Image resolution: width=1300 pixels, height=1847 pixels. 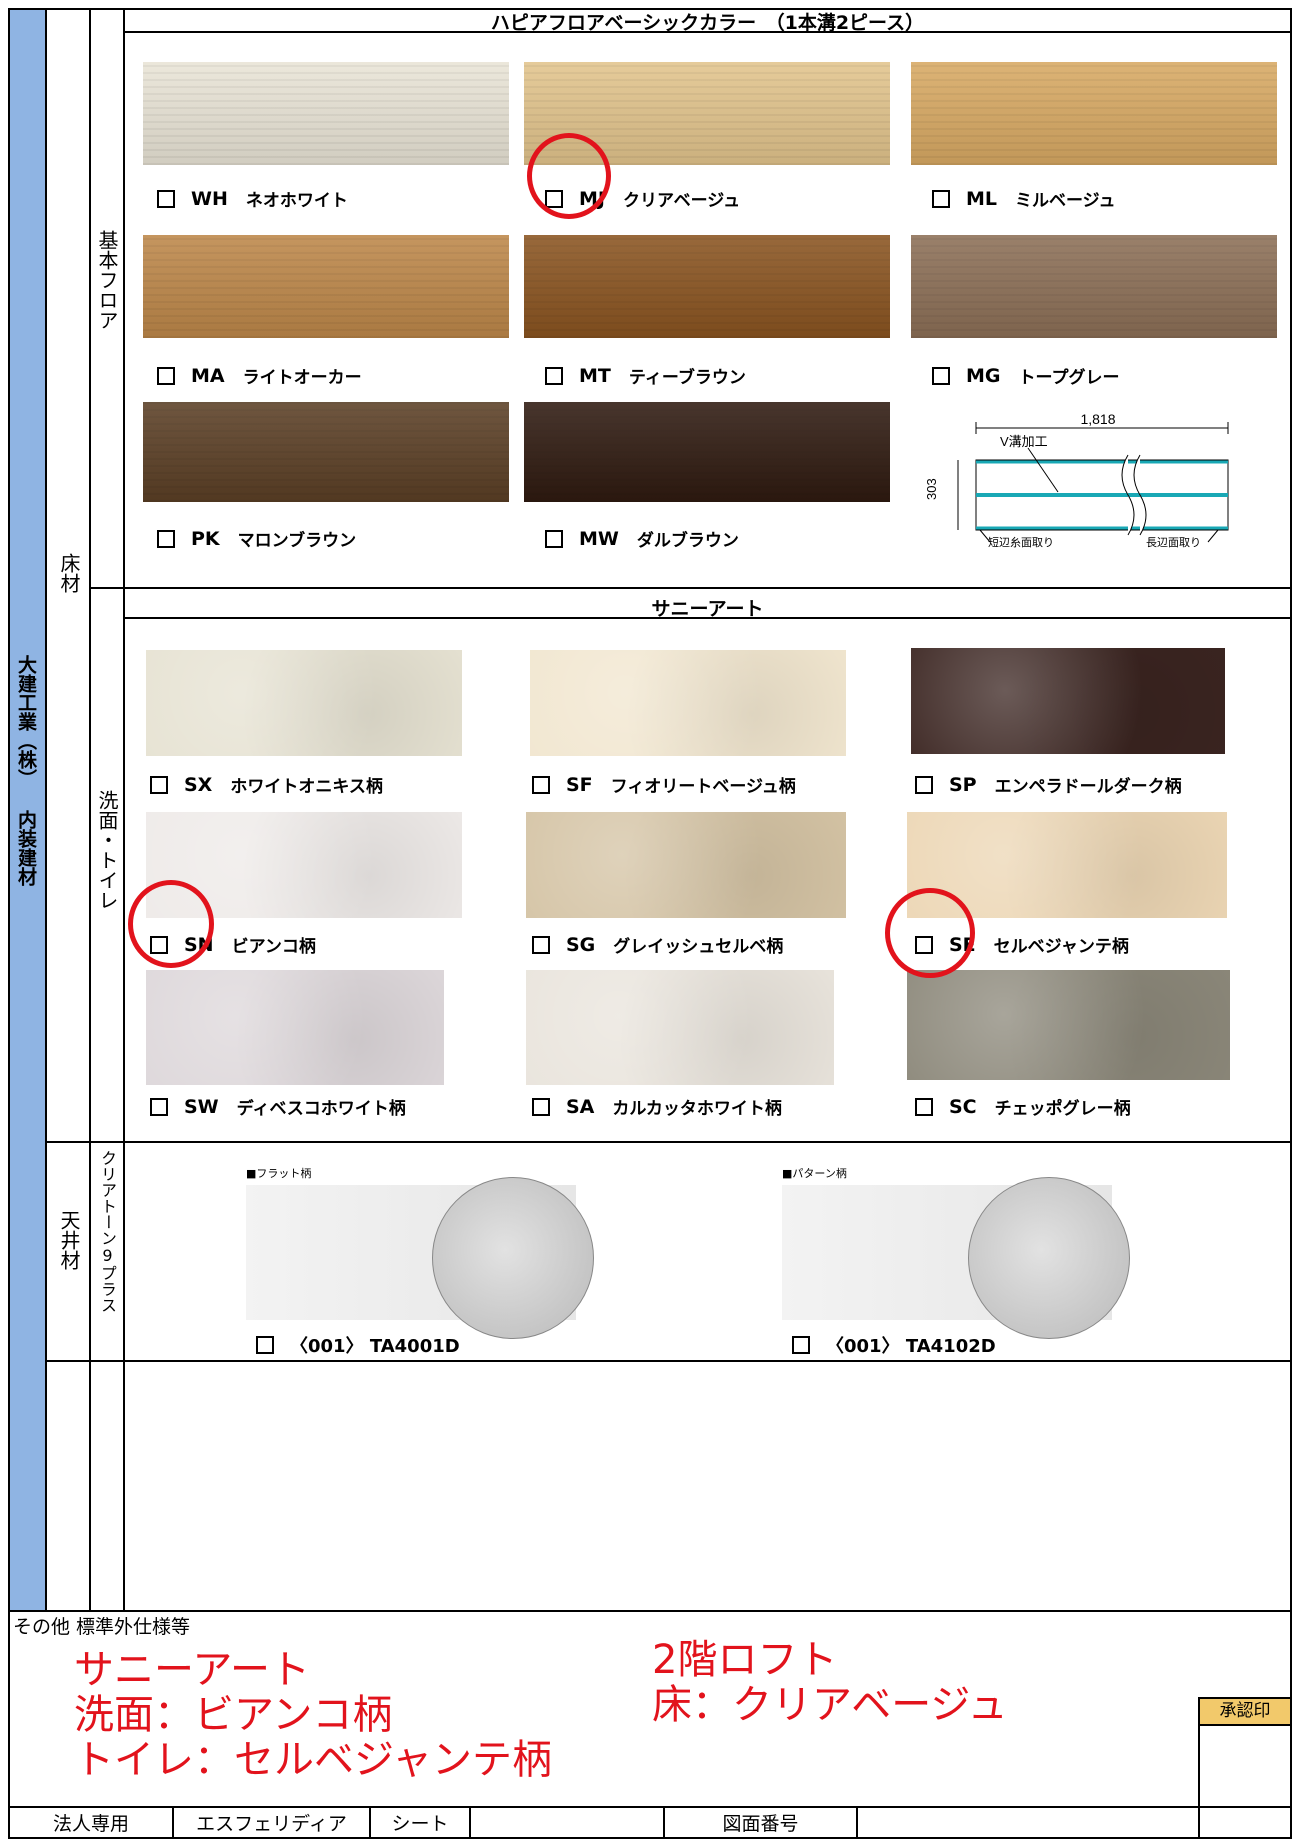 What do you see at coordinates (171, 924) in the screenshot?
I see `markup-circle-sn` at bounding box center [171, 924].